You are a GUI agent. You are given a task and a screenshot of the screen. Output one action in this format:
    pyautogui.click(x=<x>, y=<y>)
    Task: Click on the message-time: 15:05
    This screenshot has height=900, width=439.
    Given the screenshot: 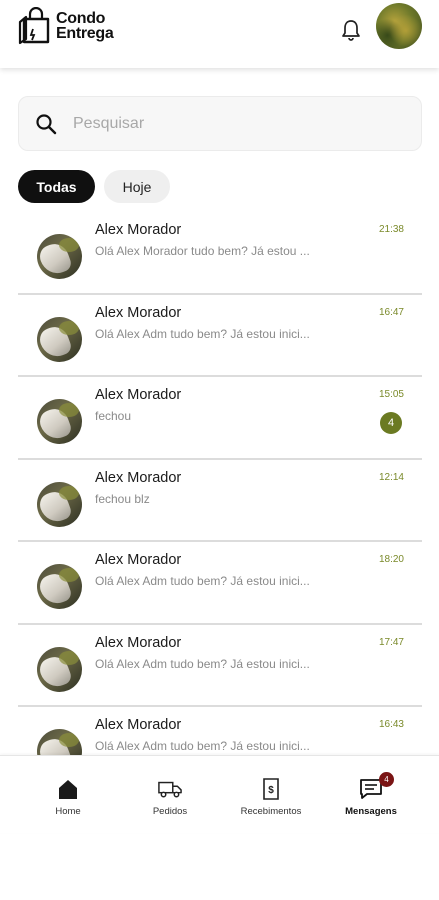 What is the action you would take?
    pyautogui.click(x=391, y=394)
    